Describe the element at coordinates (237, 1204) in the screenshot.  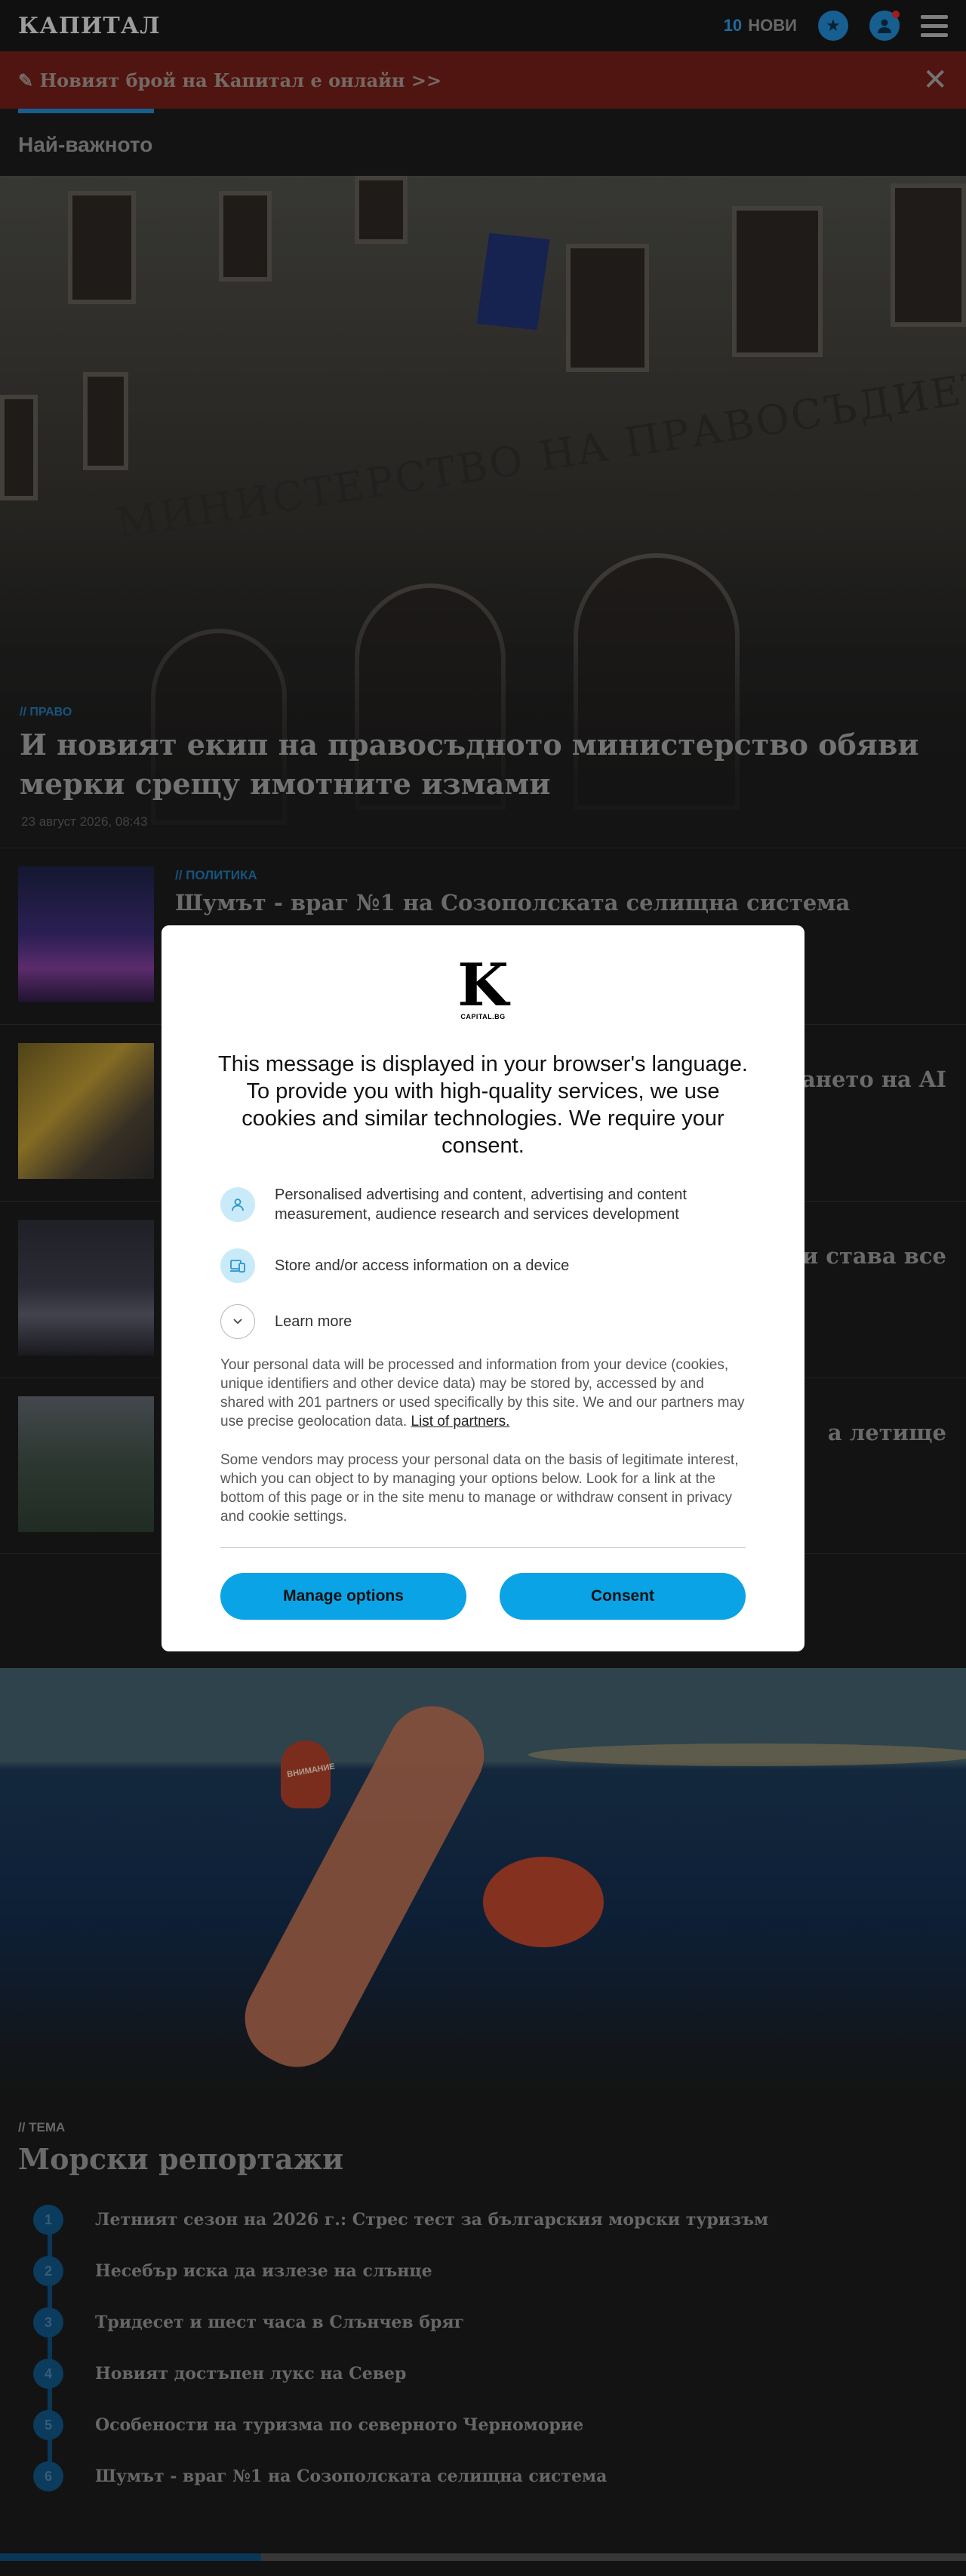
I see `person-icon` at that location.